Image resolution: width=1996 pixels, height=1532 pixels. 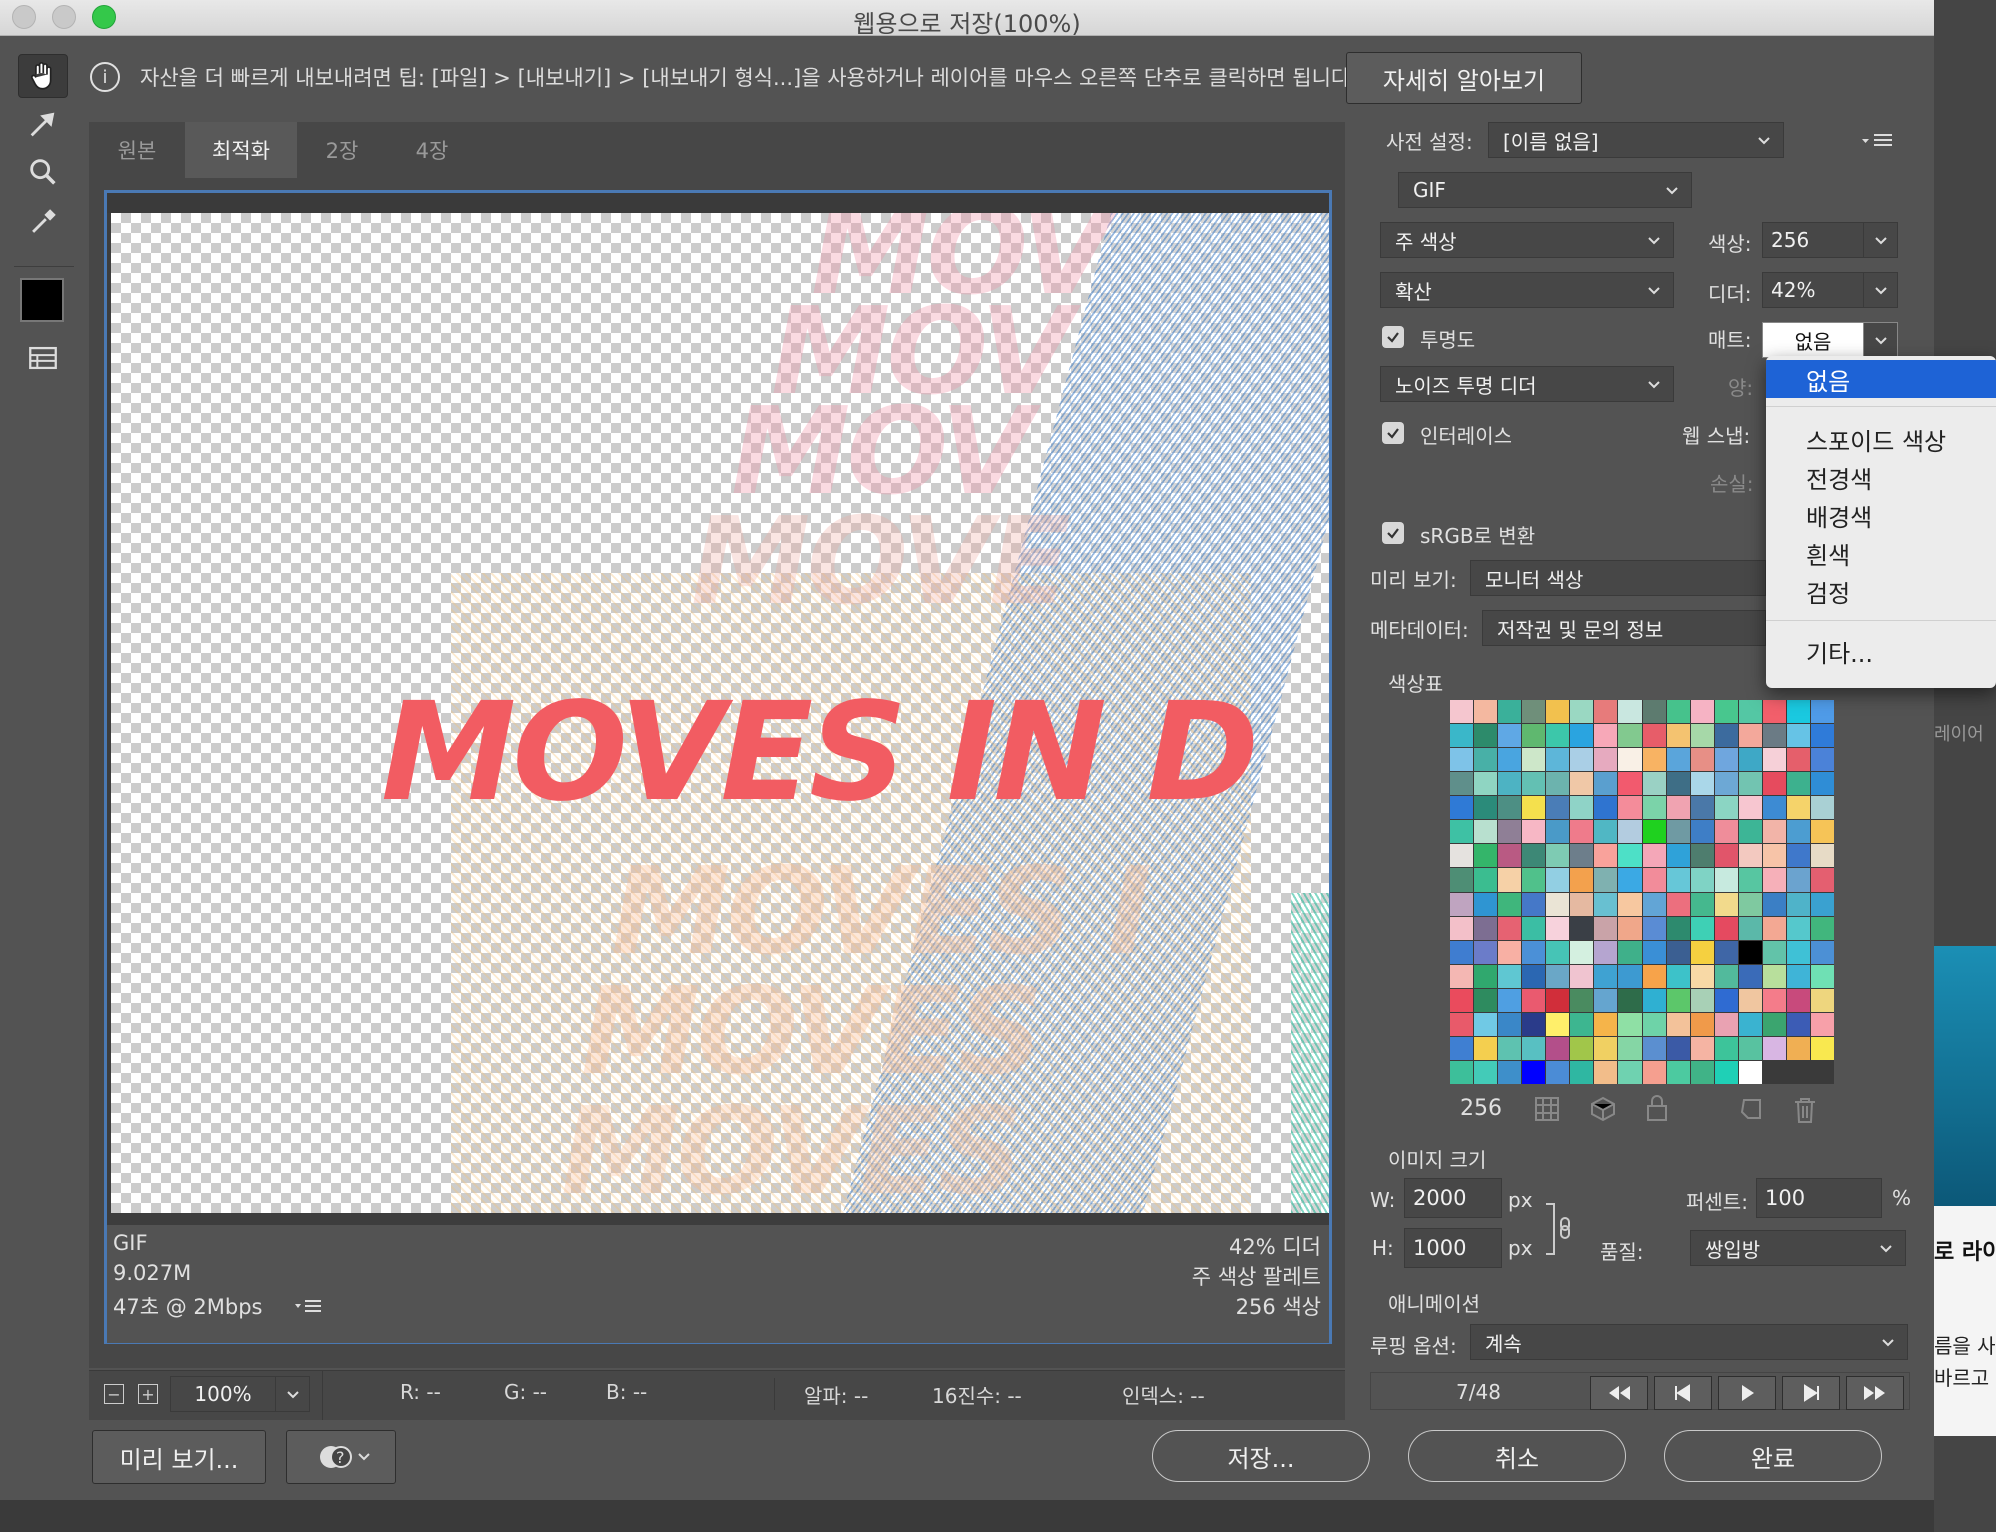 What do you see at coordinates (1747, 1393) in the screenshot?
I see `play-button` at bounding box center [1747, 1393].